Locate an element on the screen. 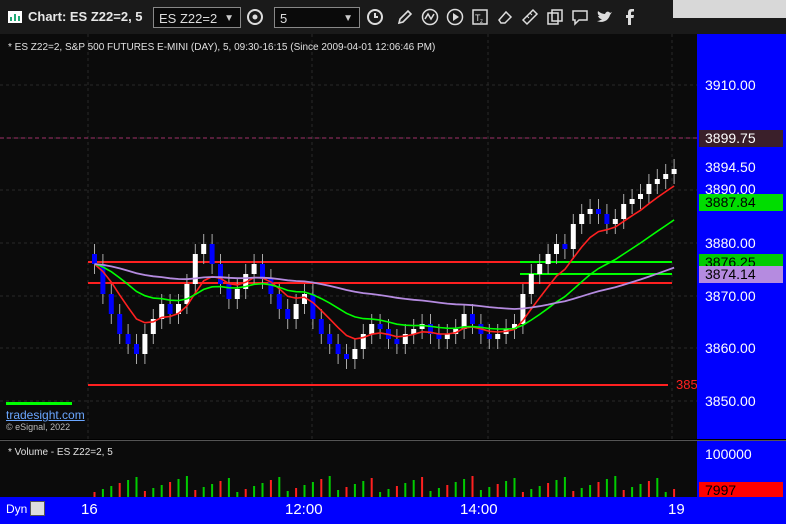 The height and width of the screenshot is (524, 786). tz-icon: Tz is located at coordinates (480, 17).